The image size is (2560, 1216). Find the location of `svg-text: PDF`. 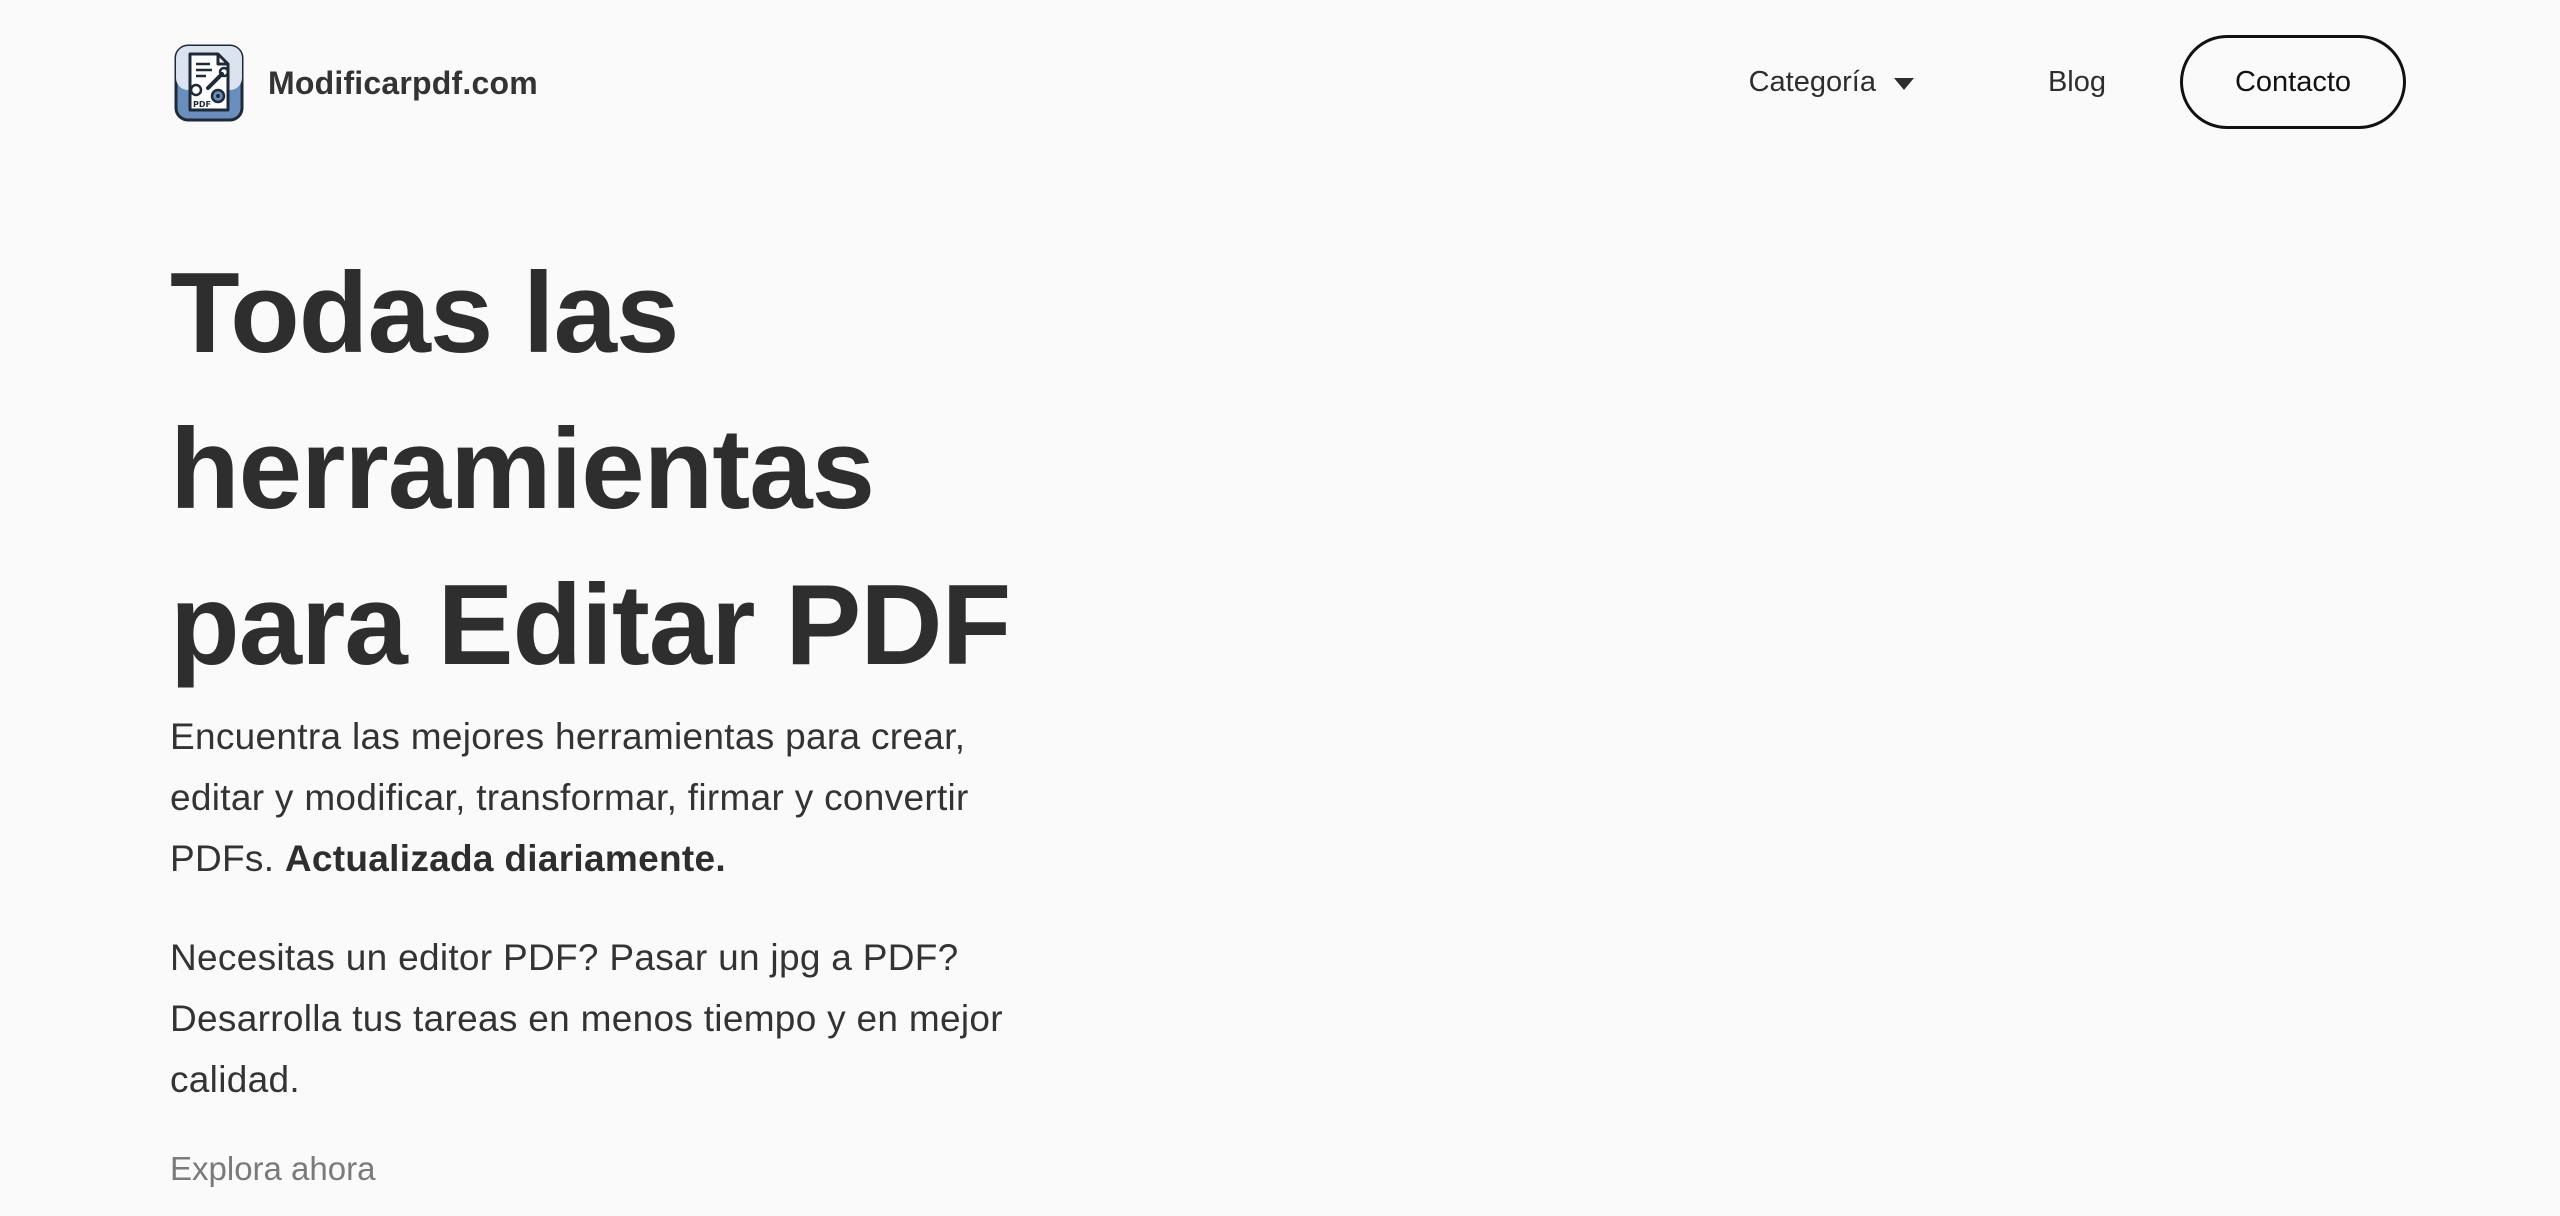

svg-text: PDF is located at coordinates (202, 104).